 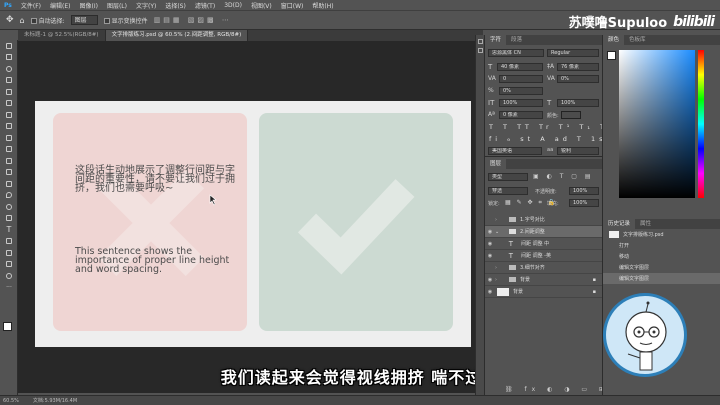 What do you see at coordinates (611, 55) in the screenshot?
I see `color-panel-foreground` at bounding box center [611, 55].